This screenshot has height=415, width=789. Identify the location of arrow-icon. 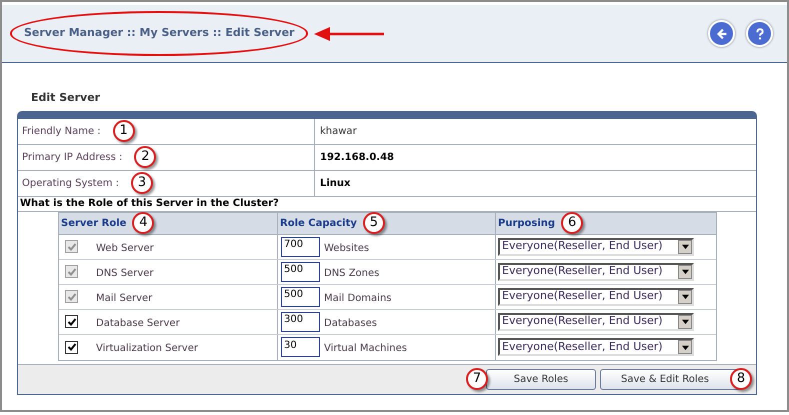
(350, 33).